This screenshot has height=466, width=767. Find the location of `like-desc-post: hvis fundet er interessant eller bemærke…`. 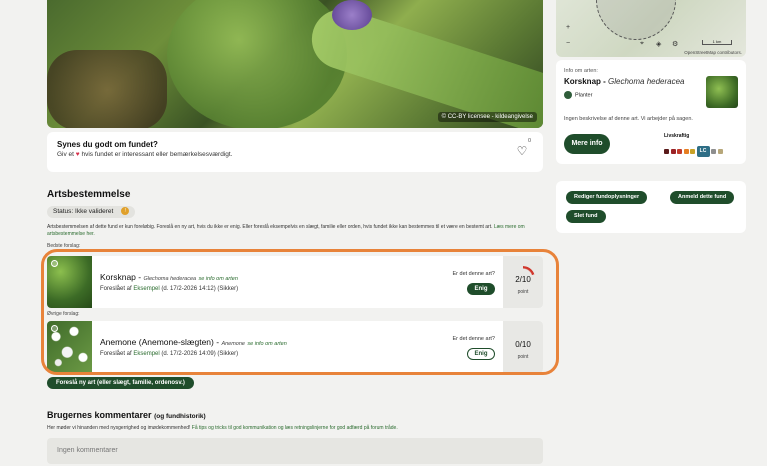

like-desc-post: hvis fundet er interessant eller bemærke… is located at coordinates (157, 154).